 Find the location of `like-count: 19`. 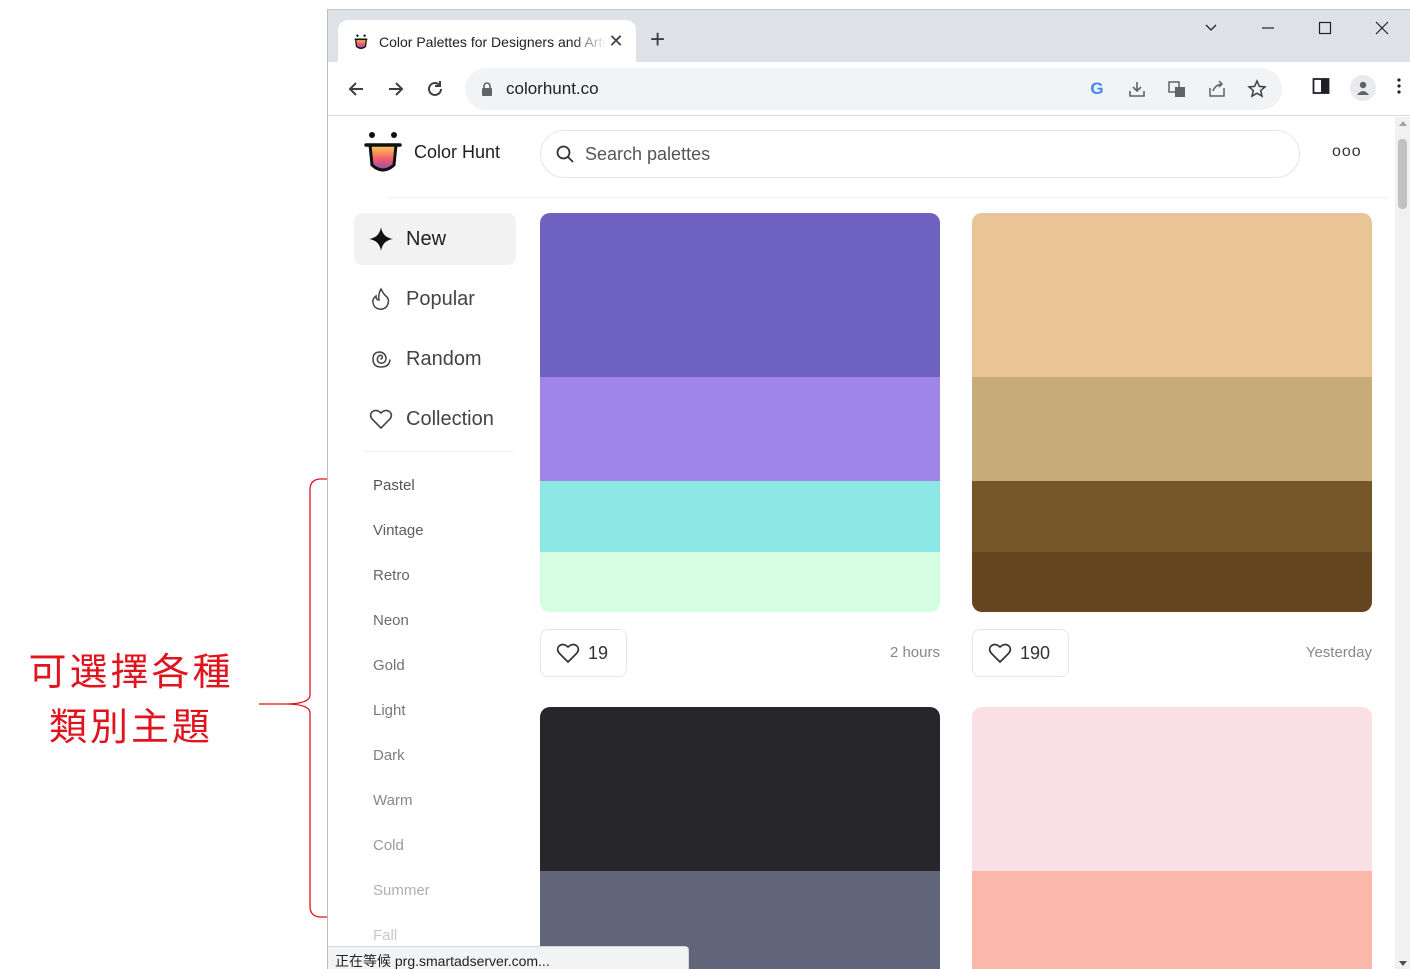

like-count: 19 is located at coordinates (598, 652).